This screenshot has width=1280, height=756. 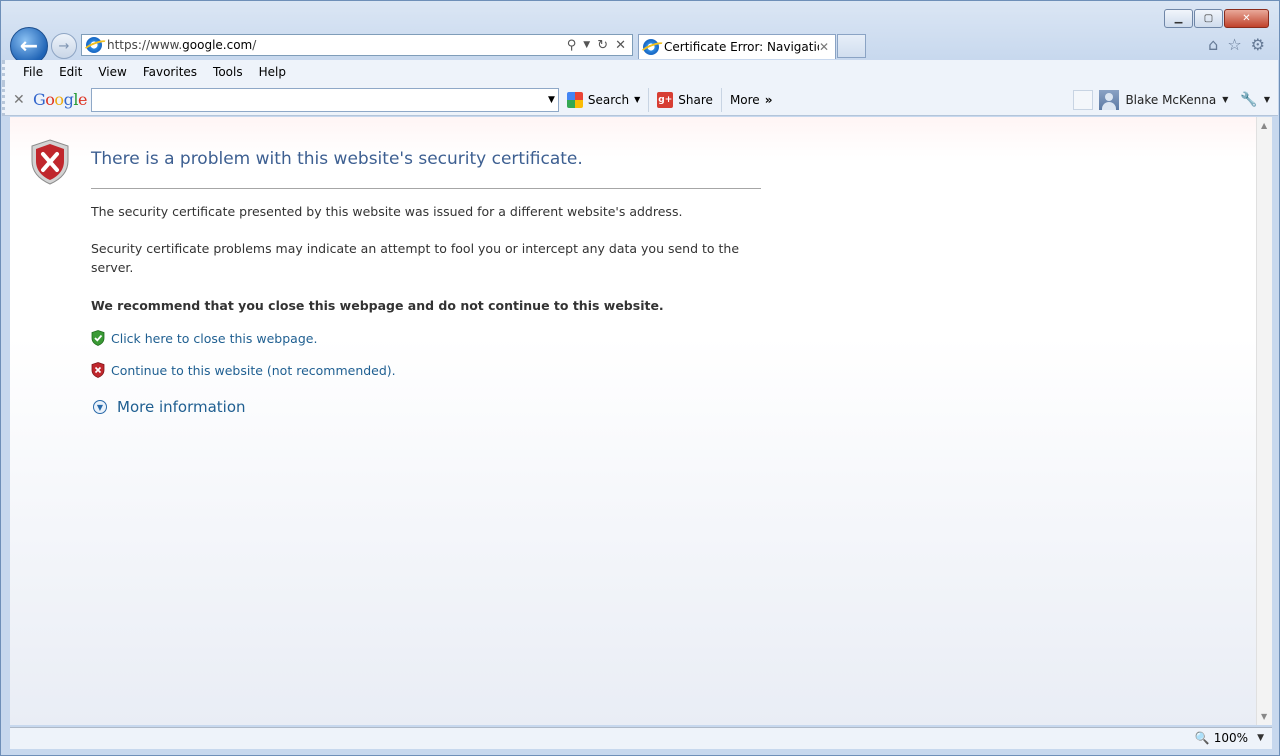 I want to click on maximize-button: ▢, so click(x=1208, y=18).